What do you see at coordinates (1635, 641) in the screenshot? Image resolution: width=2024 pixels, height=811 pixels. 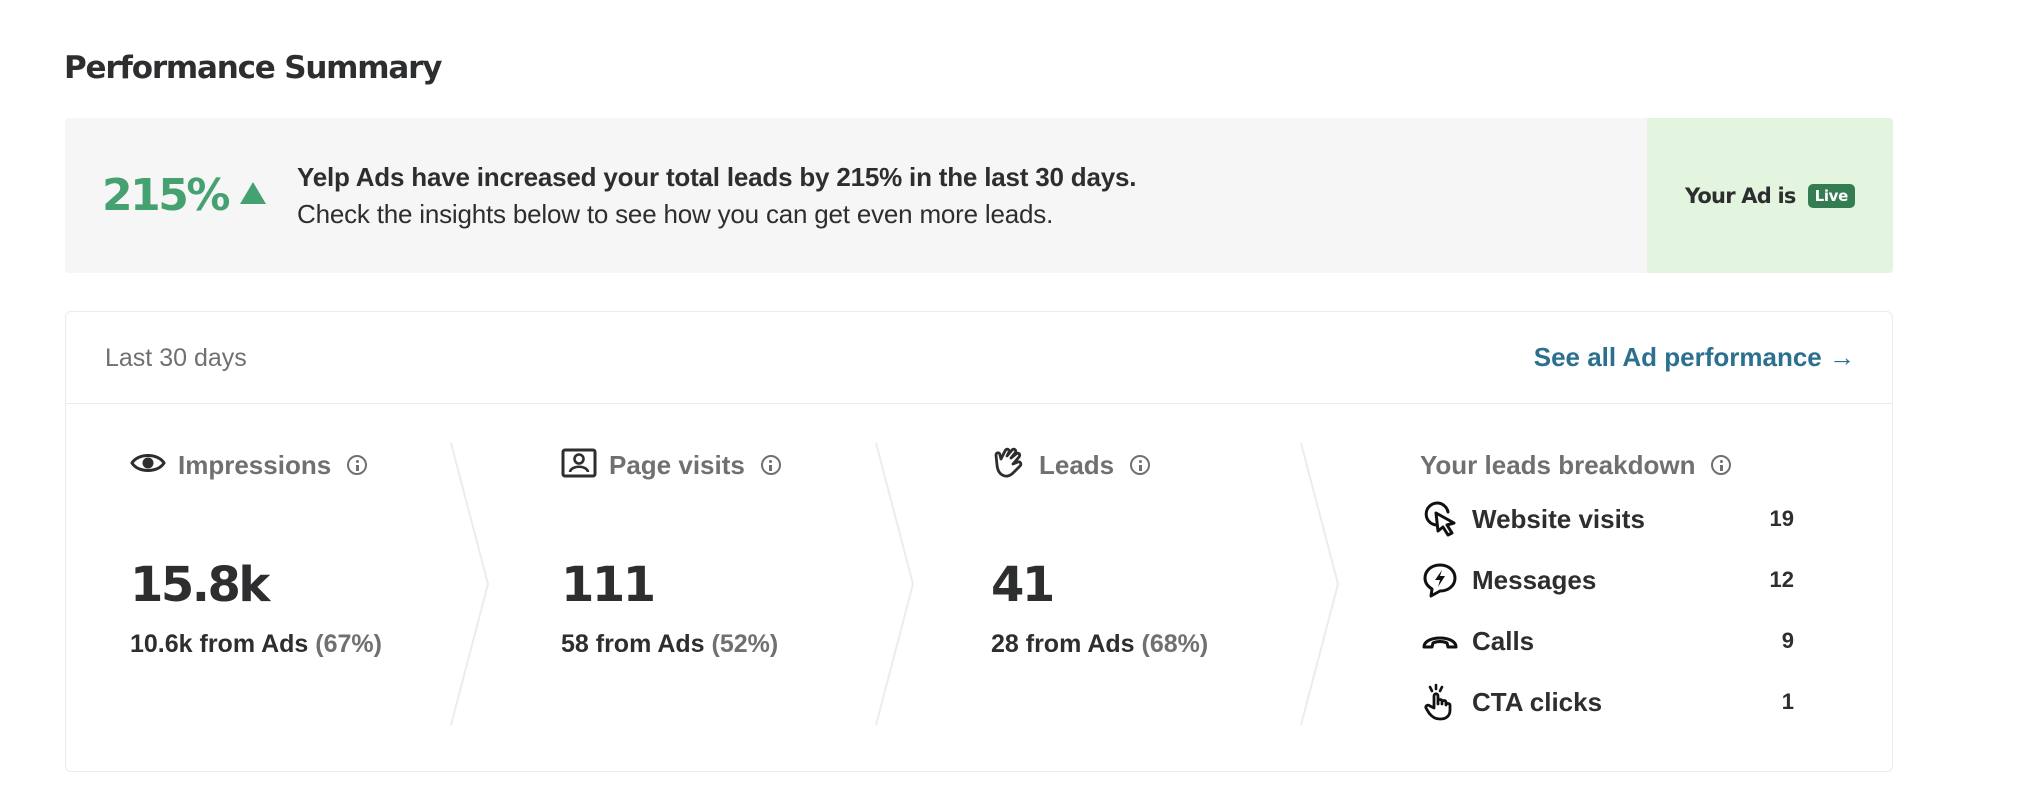 I see `breakdown-item-calls: Calls 9` at bounding box center [1635, 641].